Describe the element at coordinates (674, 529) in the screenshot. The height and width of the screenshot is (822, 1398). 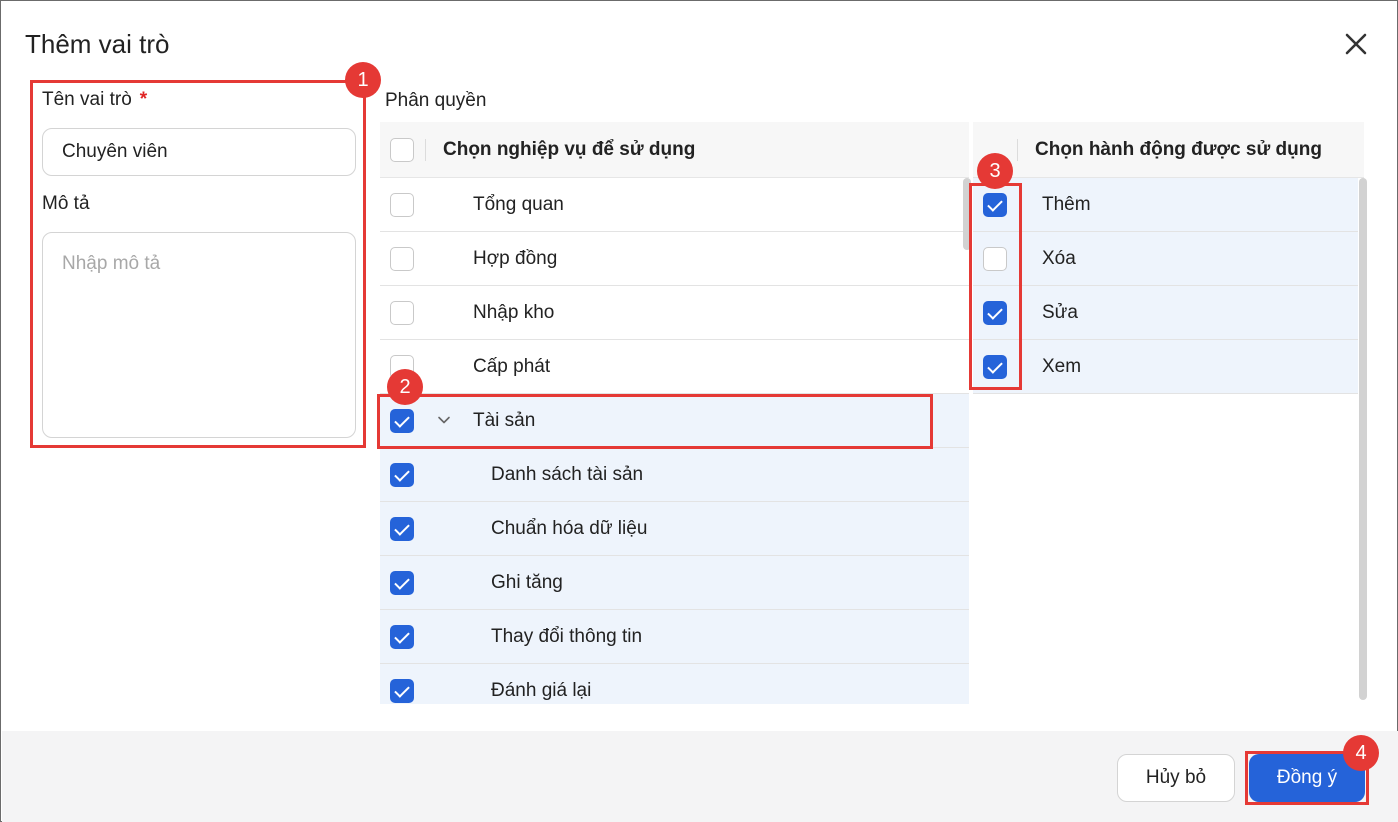
I see `module-row: Chuẩn hóa dữ liệu` at that location.